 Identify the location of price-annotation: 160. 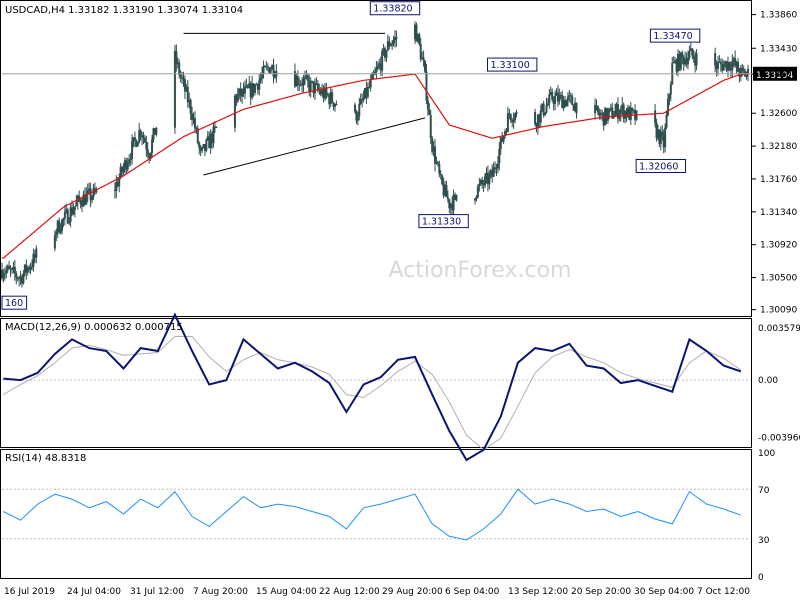
(14, 302).